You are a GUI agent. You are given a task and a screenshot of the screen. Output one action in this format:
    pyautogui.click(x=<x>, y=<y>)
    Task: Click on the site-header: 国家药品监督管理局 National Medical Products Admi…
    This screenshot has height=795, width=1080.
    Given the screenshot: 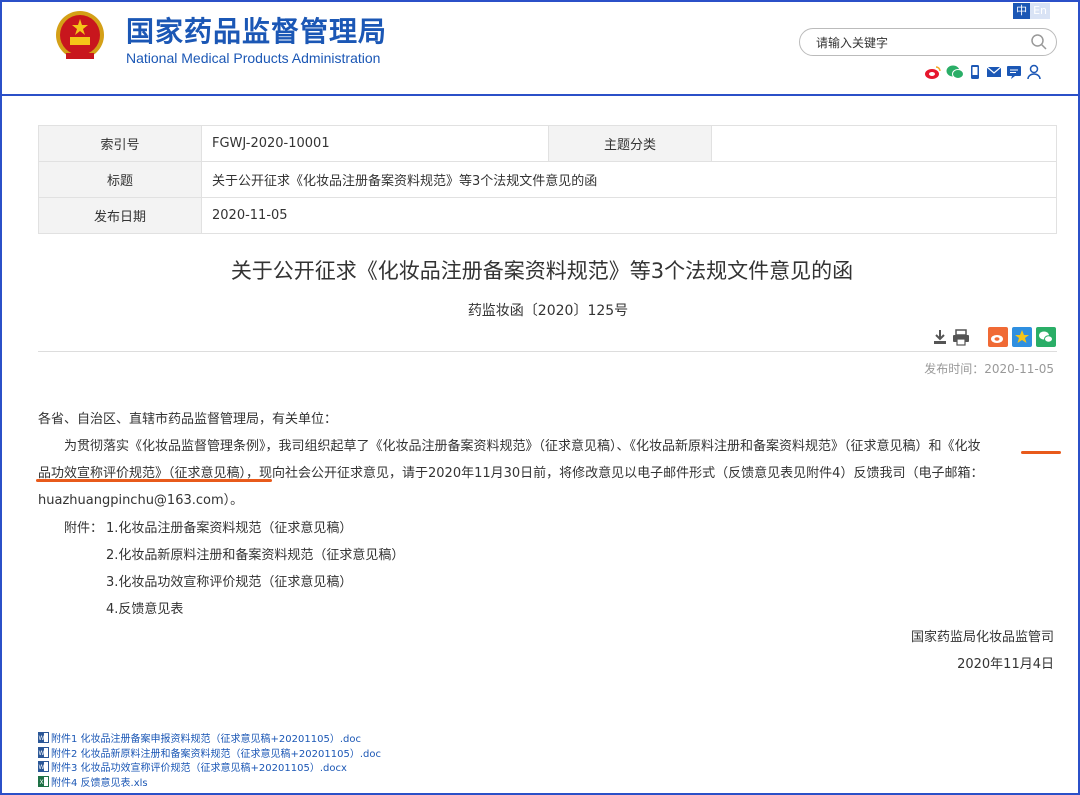 What is the action you would take?
    pyautogui.click(x=540, y=49)
    